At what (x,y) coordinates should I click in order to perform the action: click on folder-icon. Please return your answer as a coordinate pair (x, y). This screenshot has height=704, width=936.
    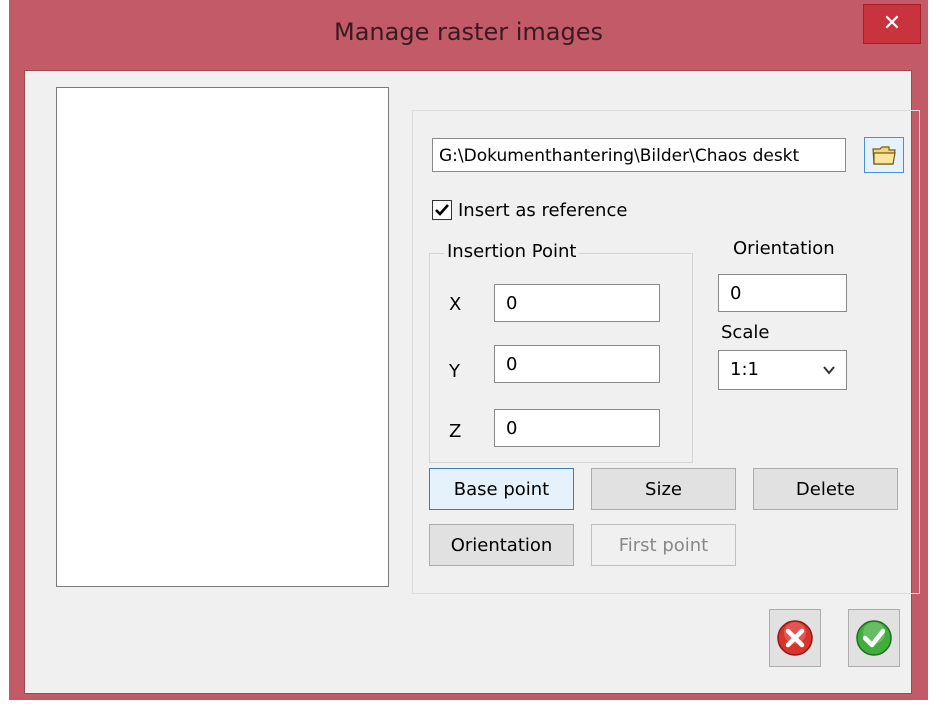
    Looking at the image, I should click on (884, 155).